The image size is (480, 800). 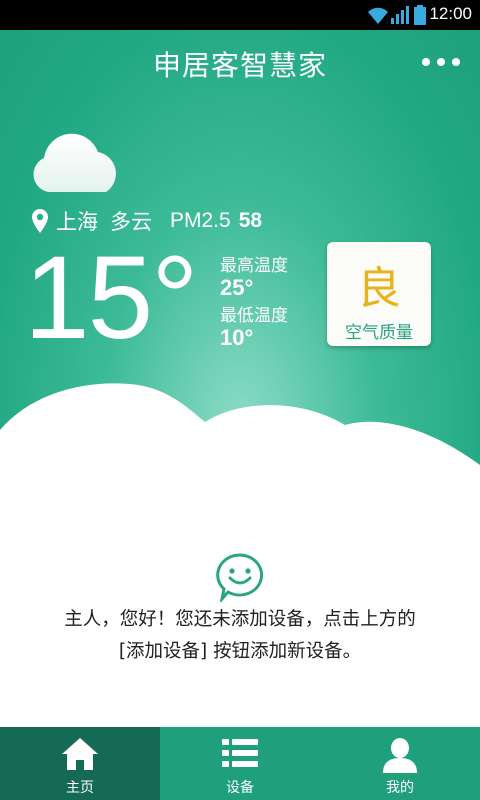 I want to click on tab-home: 主页, so click(x=80, y=763).